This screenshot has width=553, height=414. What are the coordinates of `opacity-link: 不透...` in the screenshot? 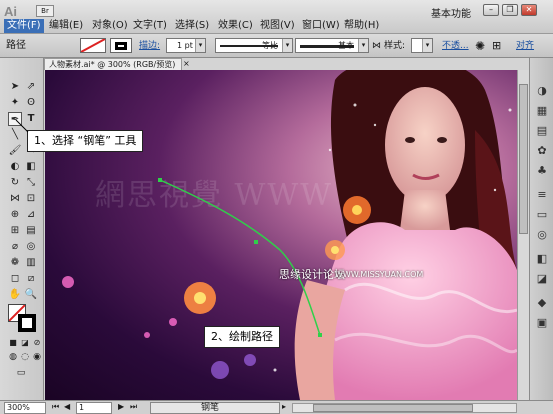 It's located at (455, 46).